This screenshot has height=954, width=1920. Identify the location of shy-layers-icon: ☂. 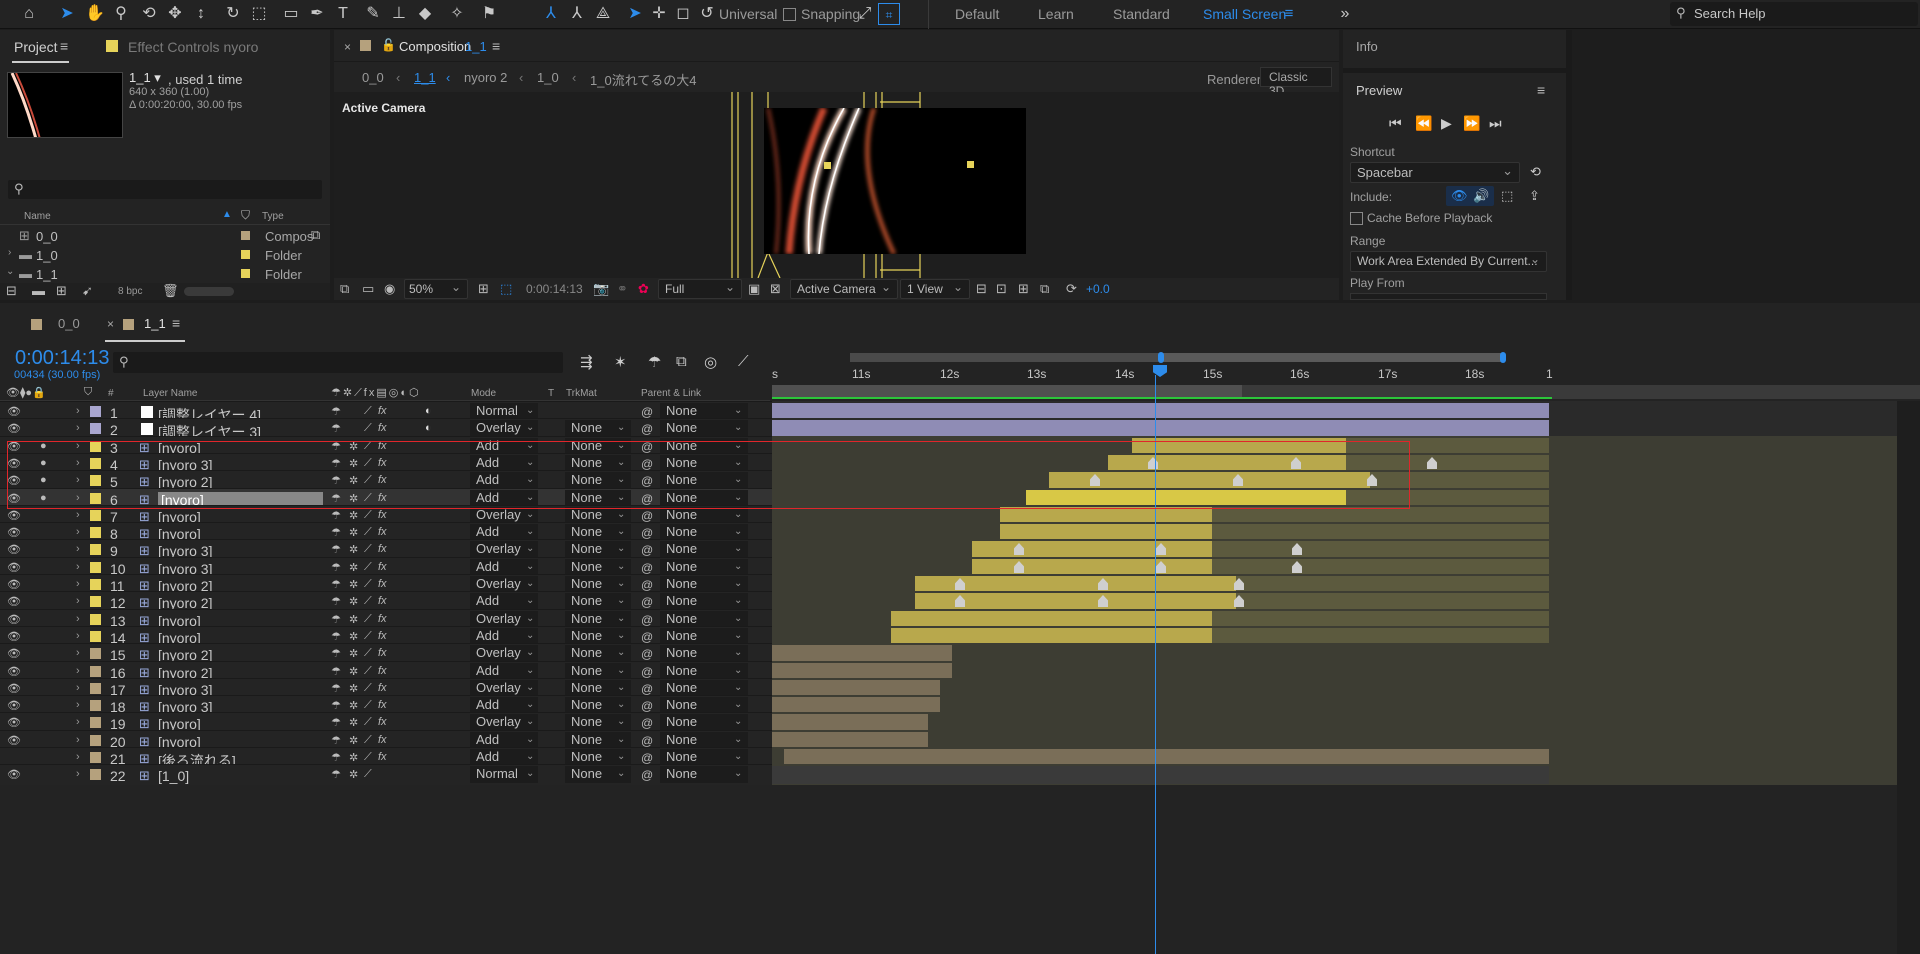
(654, 362).